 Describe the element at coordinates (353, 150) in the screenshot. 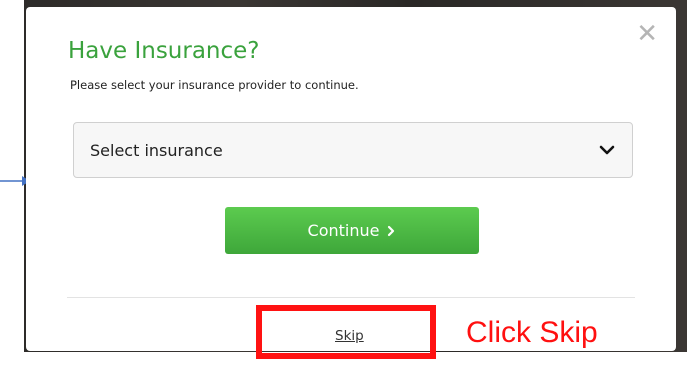

I see `insurance-select: Select insurance` at that location.